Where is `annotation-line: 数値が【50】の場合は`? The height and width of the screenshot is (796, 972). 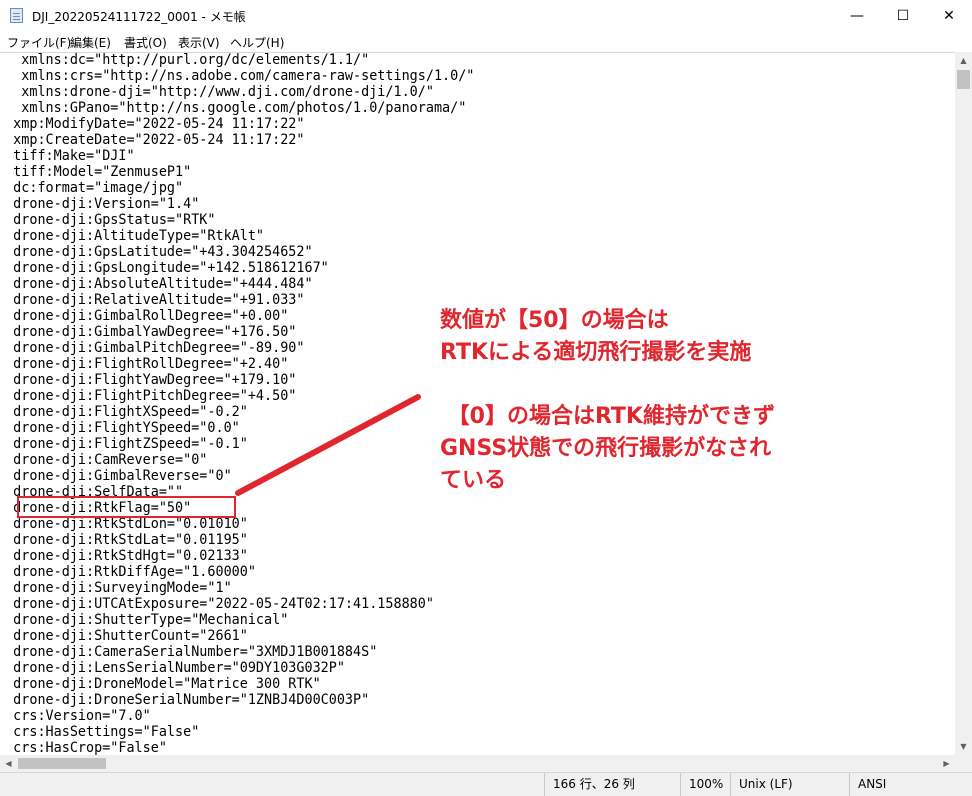 annotation-line: 数値が【50】の場合は is located at coordinates (554, 320).